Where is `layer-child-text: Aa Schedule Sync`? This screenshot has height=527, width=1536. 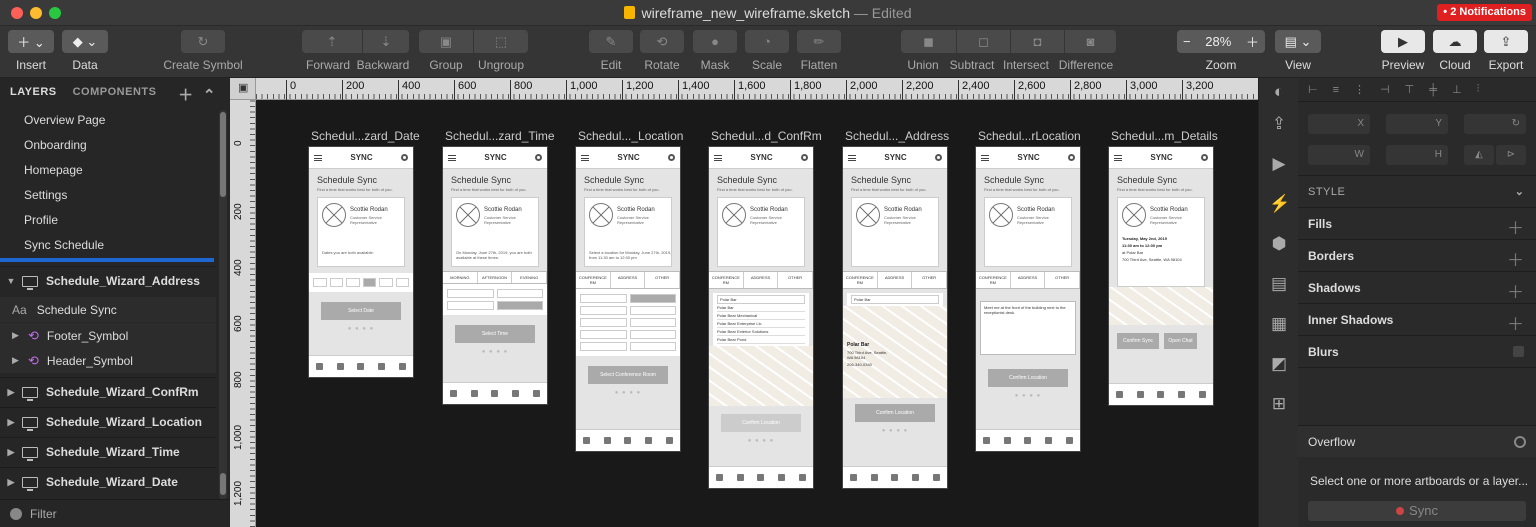
layer-child-text: Aa Schedule Sync is located at coordinates (108, 309).